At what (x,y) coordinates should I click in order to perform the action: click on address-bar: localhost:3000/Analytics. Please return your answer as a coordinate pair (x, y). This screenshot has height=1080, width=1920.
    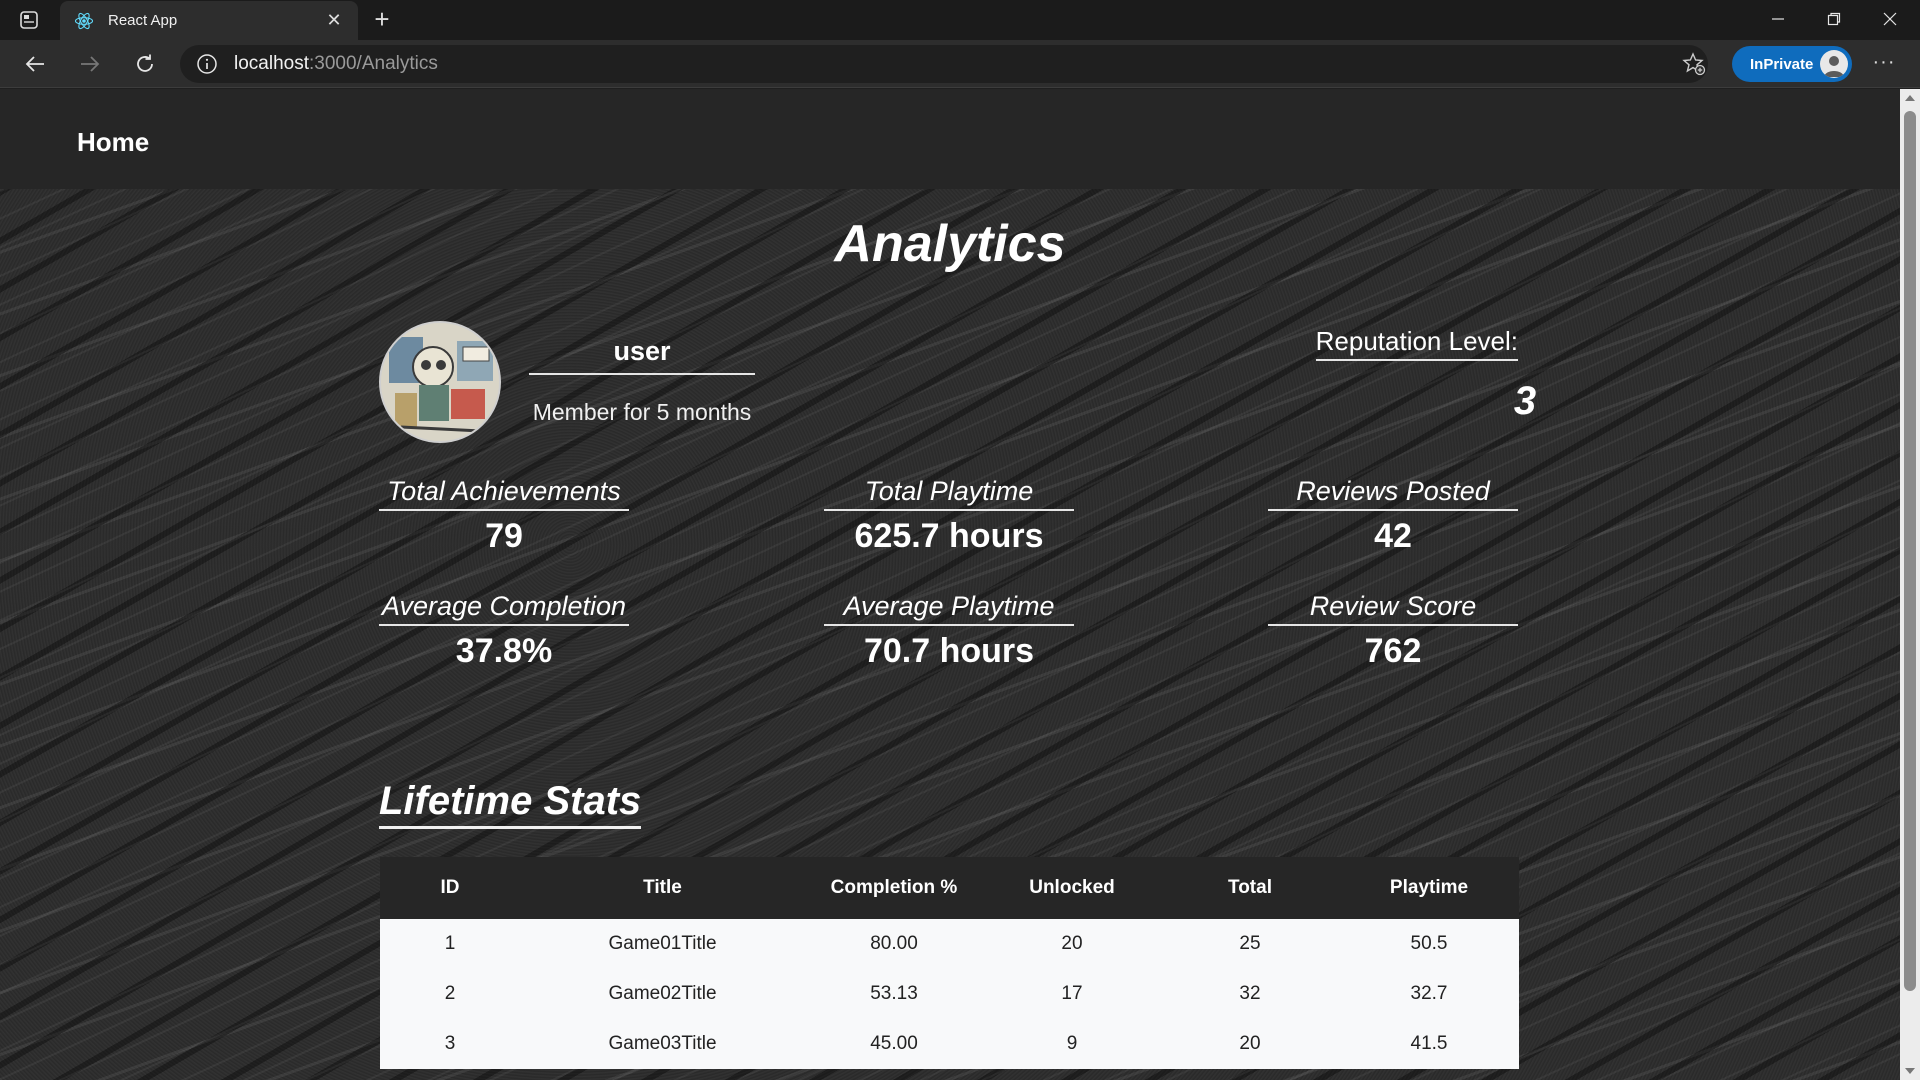
    Looking at the image, I should click on (944, 64).